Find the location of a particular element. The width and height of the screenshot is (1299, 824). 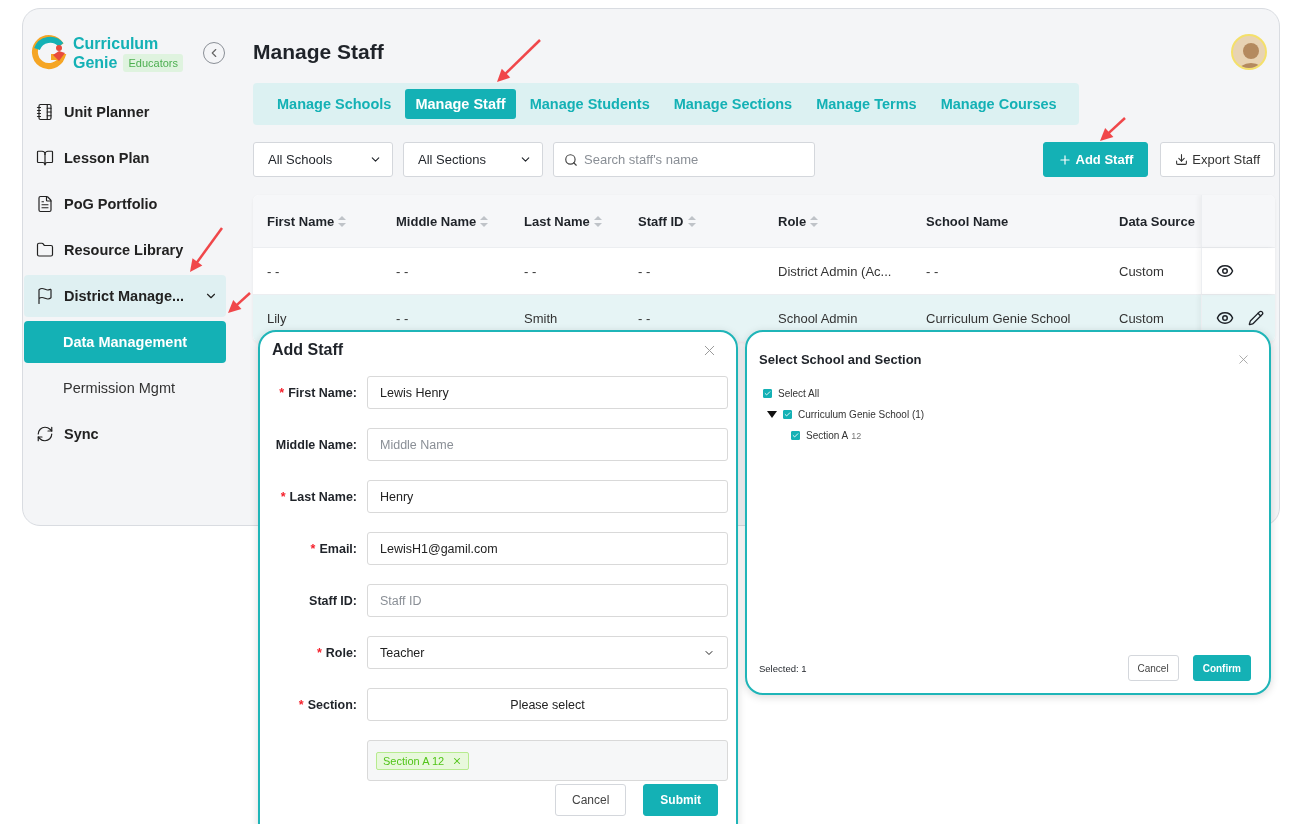

field-label: Middle Name: is located at coordinates (316, 444).